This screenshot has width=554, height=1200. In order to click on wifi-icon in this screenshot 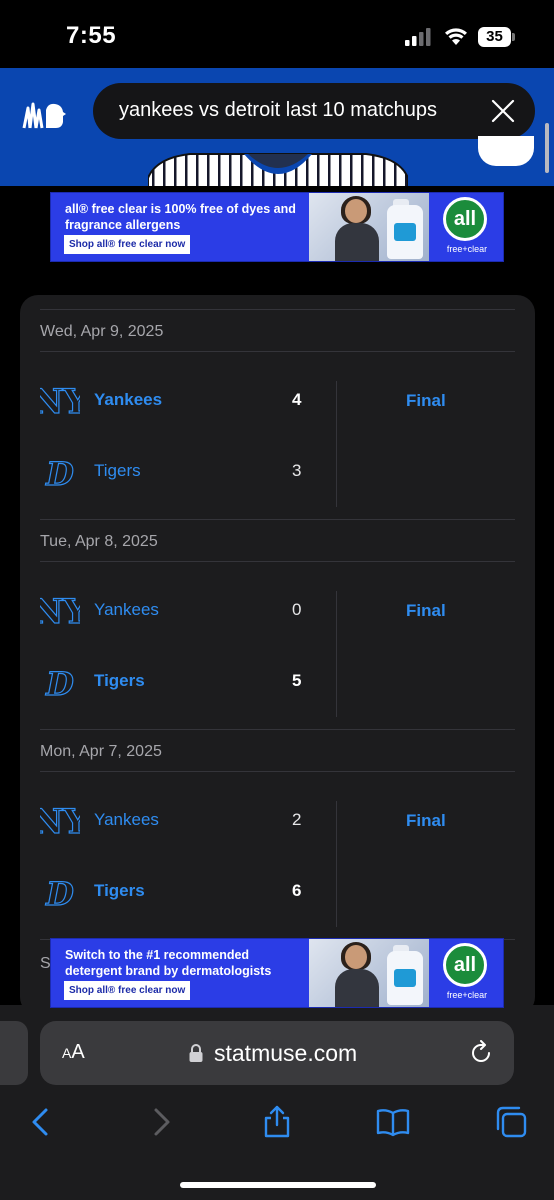, I will do `click(456, 36)`.